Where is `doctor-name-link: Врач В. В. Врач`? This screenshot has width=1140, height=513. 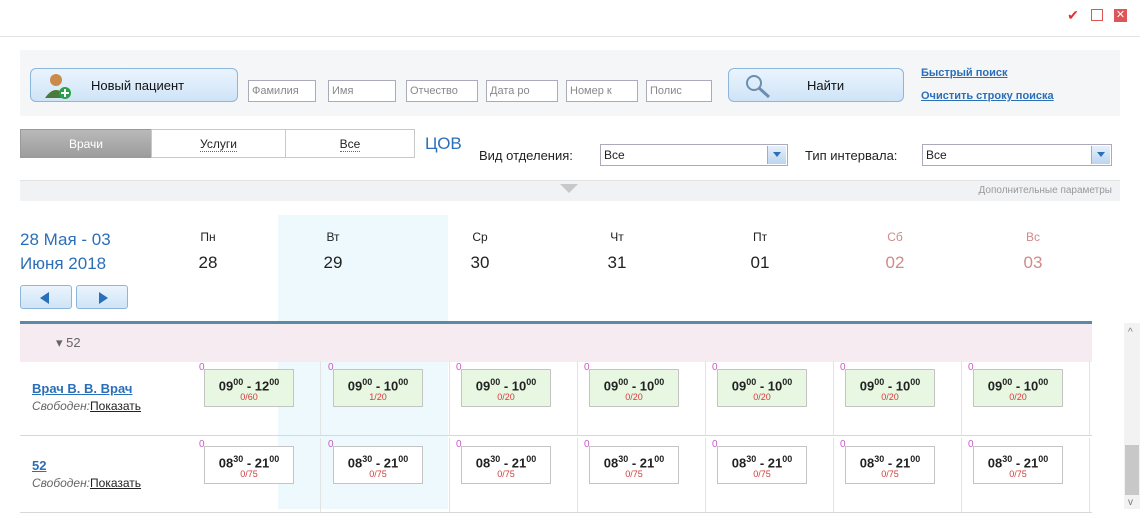 doctor-name-link: Врач В. В. Врач is located at coordinates (82, 388).